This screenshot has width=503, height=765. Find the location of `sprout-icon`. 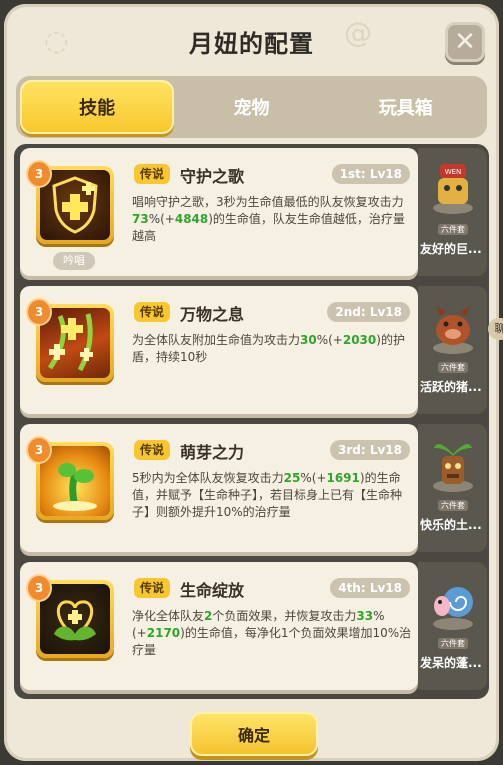

sprout-icon is located at coordinates (75, 481).